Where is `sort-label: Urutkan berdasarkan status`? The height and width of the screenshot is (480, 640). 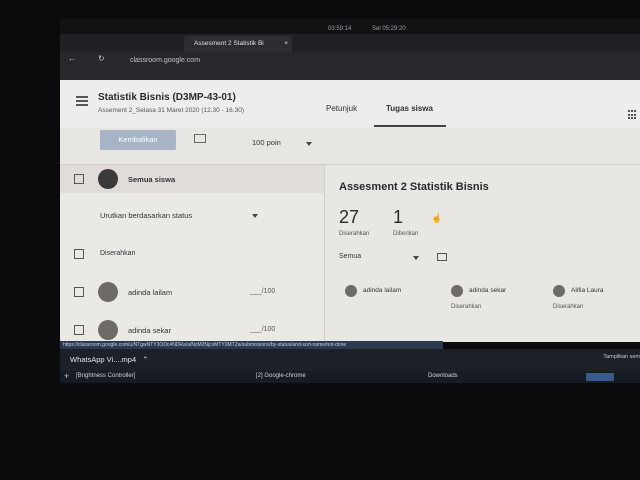 sort-label: Urutkan berdasarkan status is located at coordinates (146, 215).